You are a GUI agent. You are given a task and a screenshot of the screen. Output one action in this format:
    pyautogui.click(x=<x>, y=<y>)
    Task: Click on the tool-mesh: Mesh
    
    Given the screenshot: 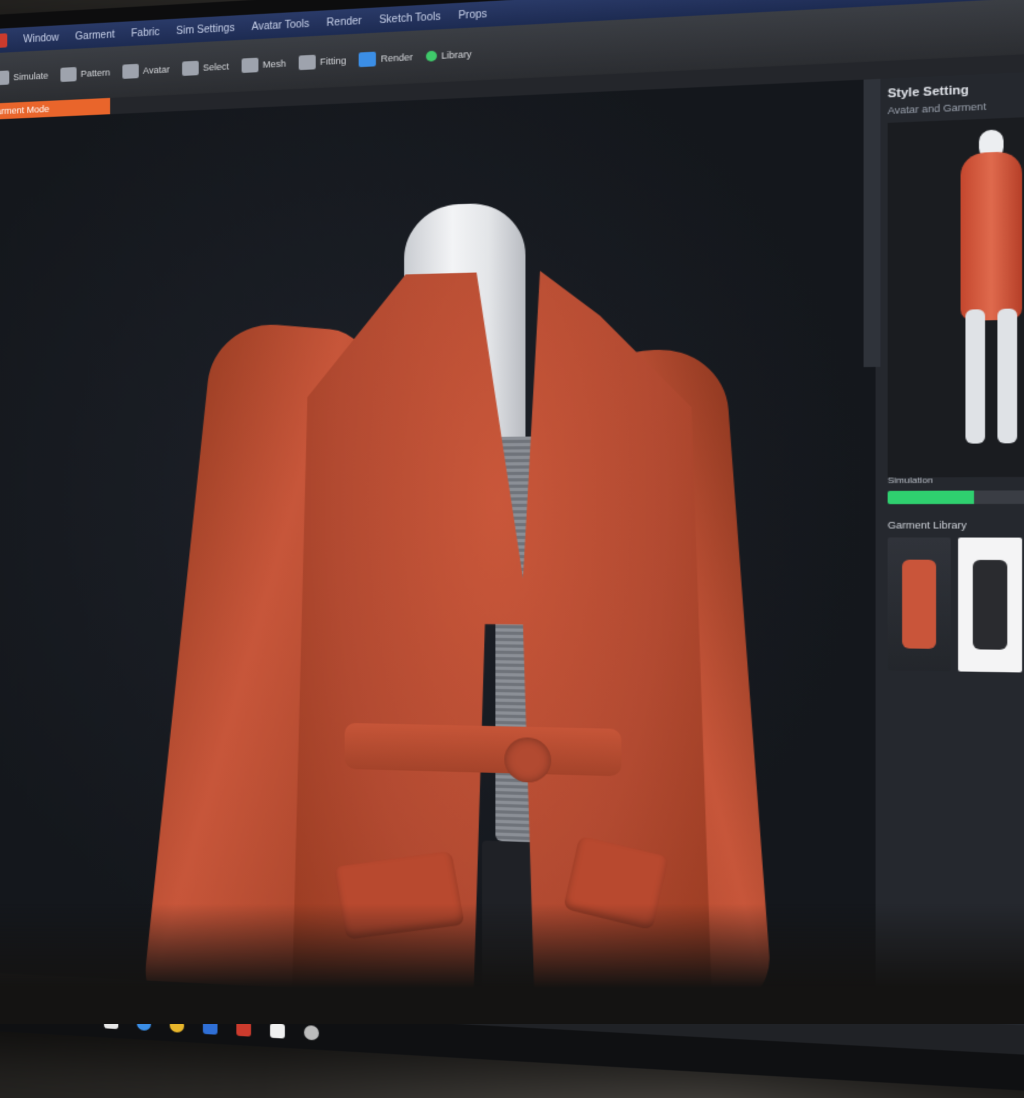 What is the action you would take?
    pyautogui.click(x=263, y=65)
    